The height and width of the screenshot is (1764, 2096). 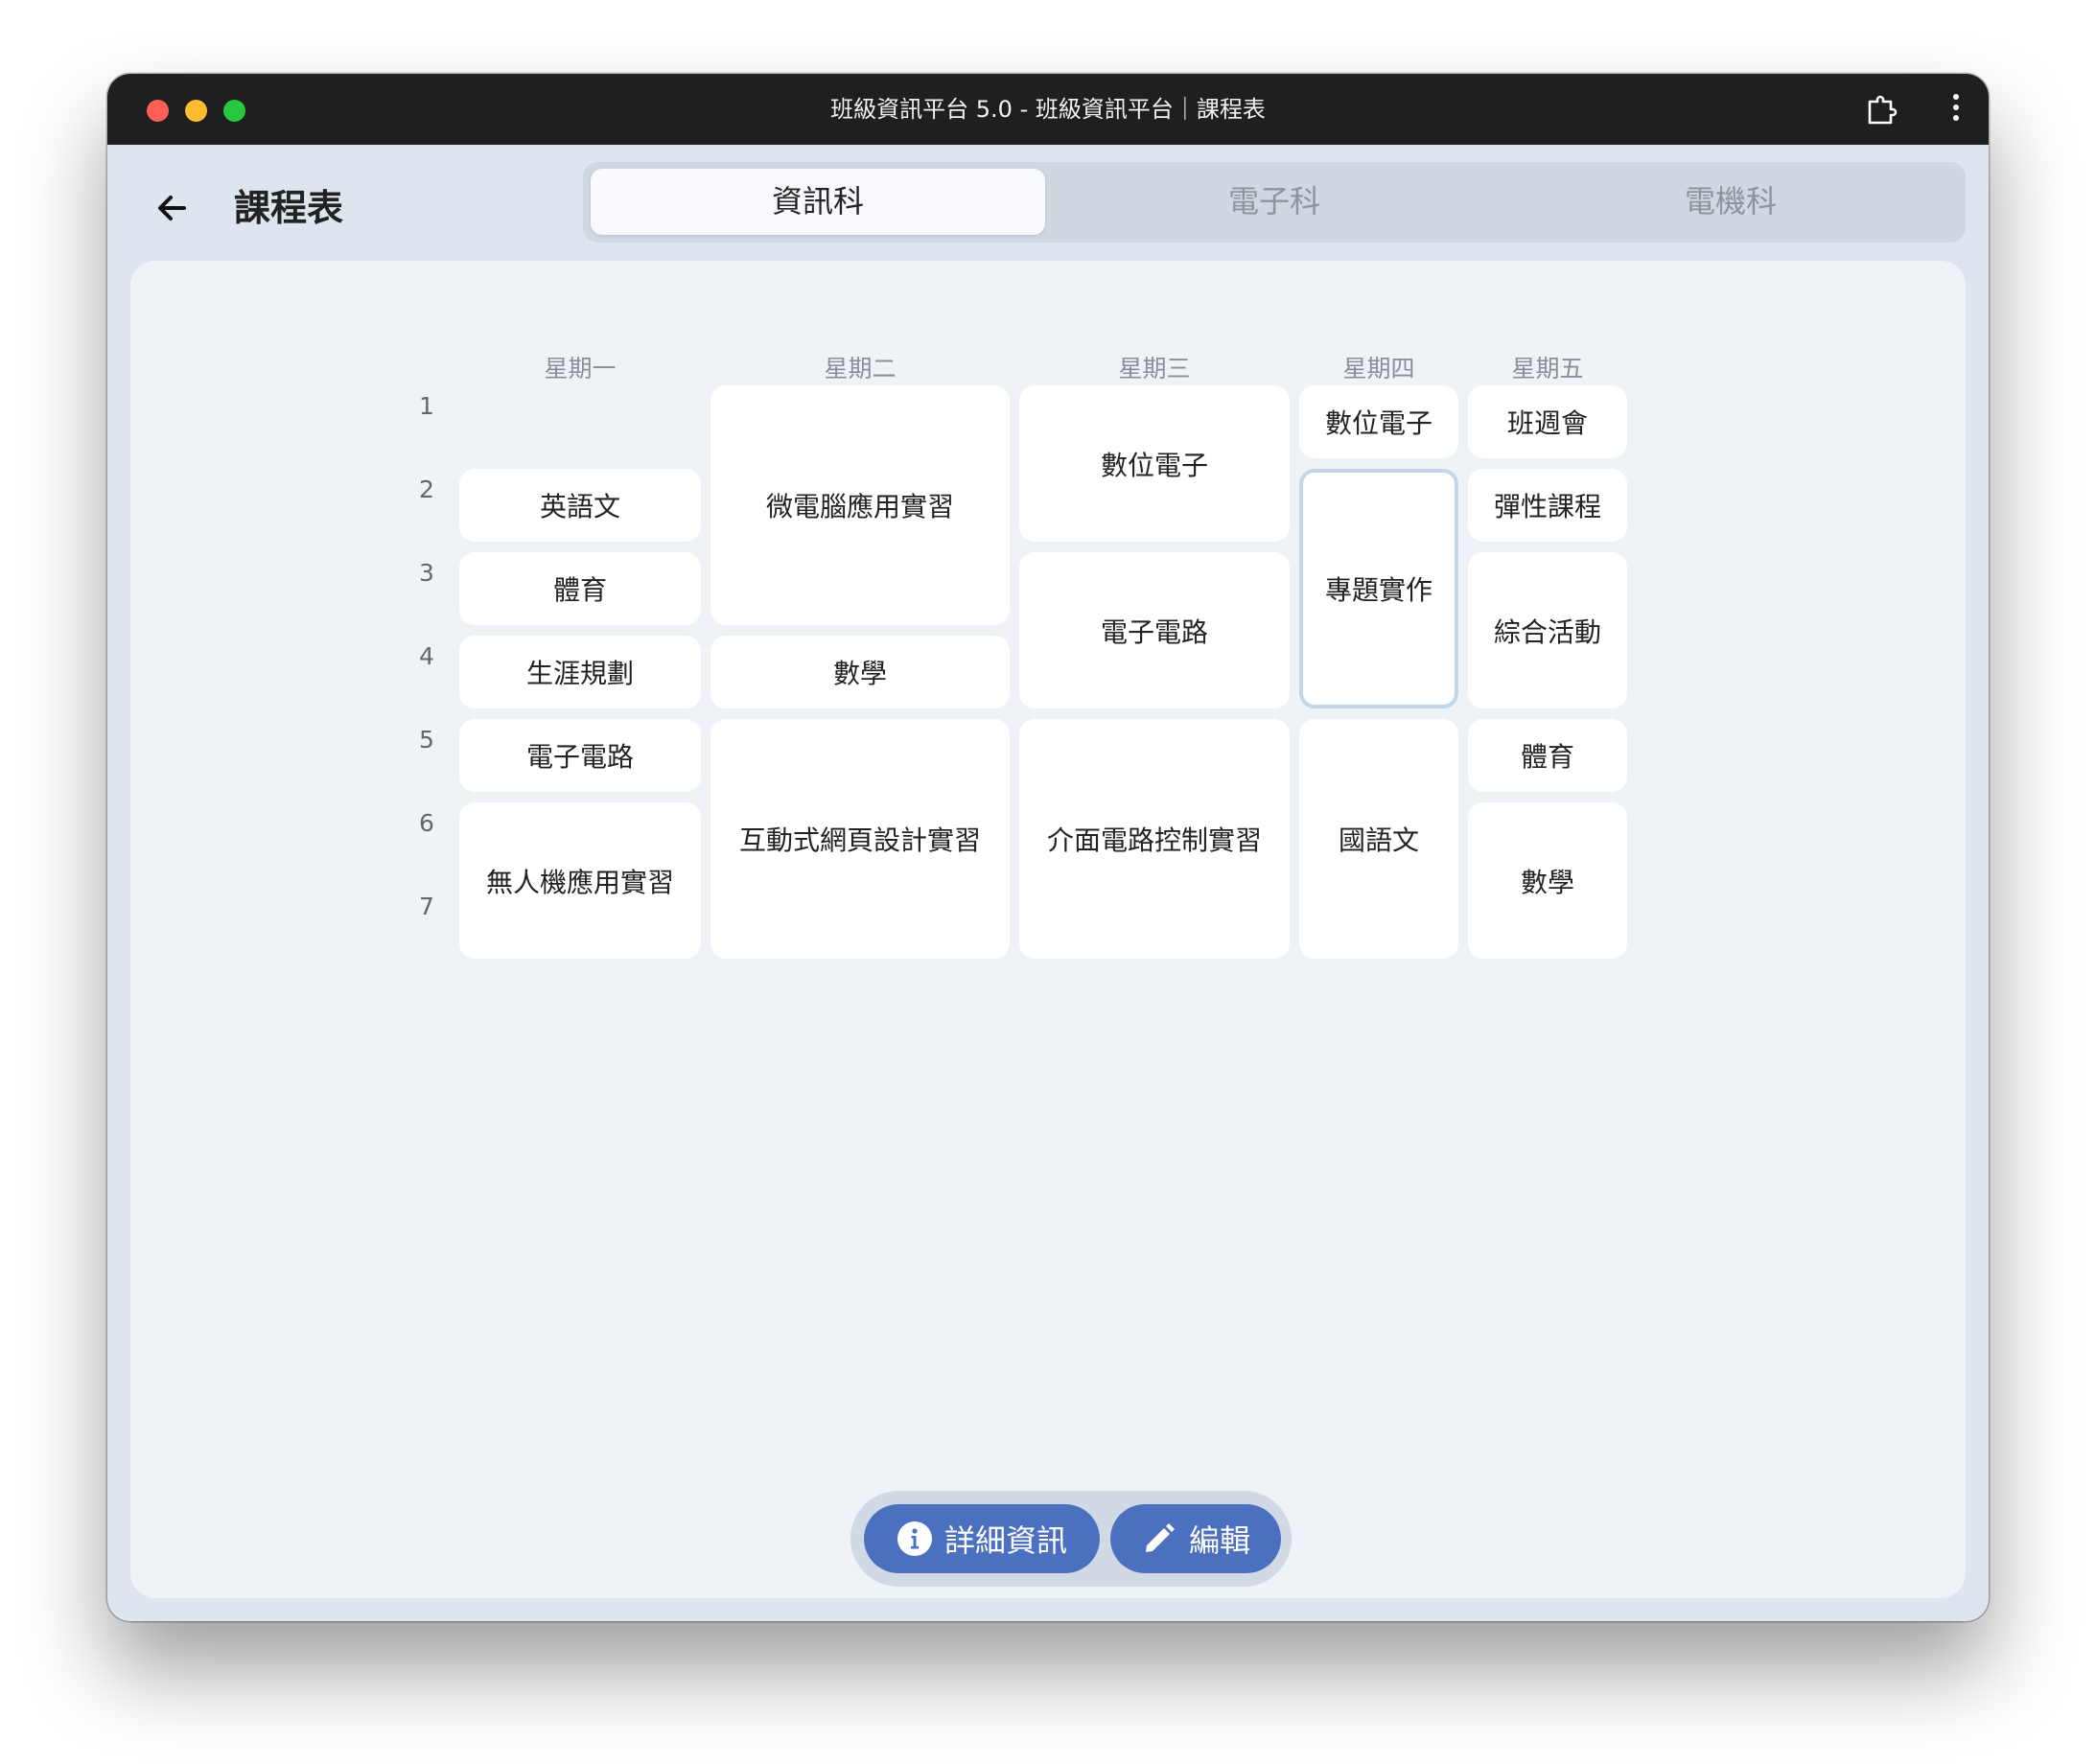 I want to click on tab-information: 資訊科, so click(x=818, y=202).